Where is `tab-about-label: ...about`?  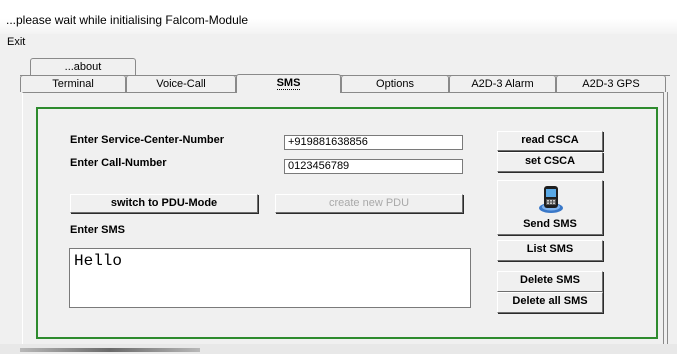
tab-about-label: ...about is located at coordinates (83, 67).